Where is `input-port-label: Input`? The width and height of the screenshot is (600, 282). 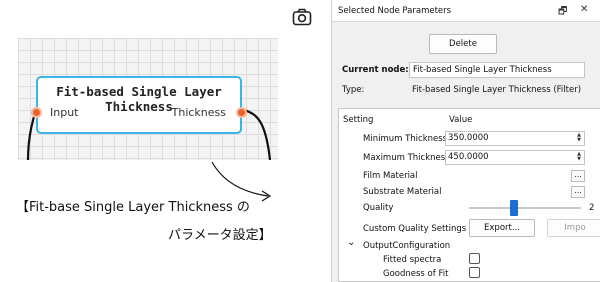
input-port-label: Input is located at coordinates (64, 112).